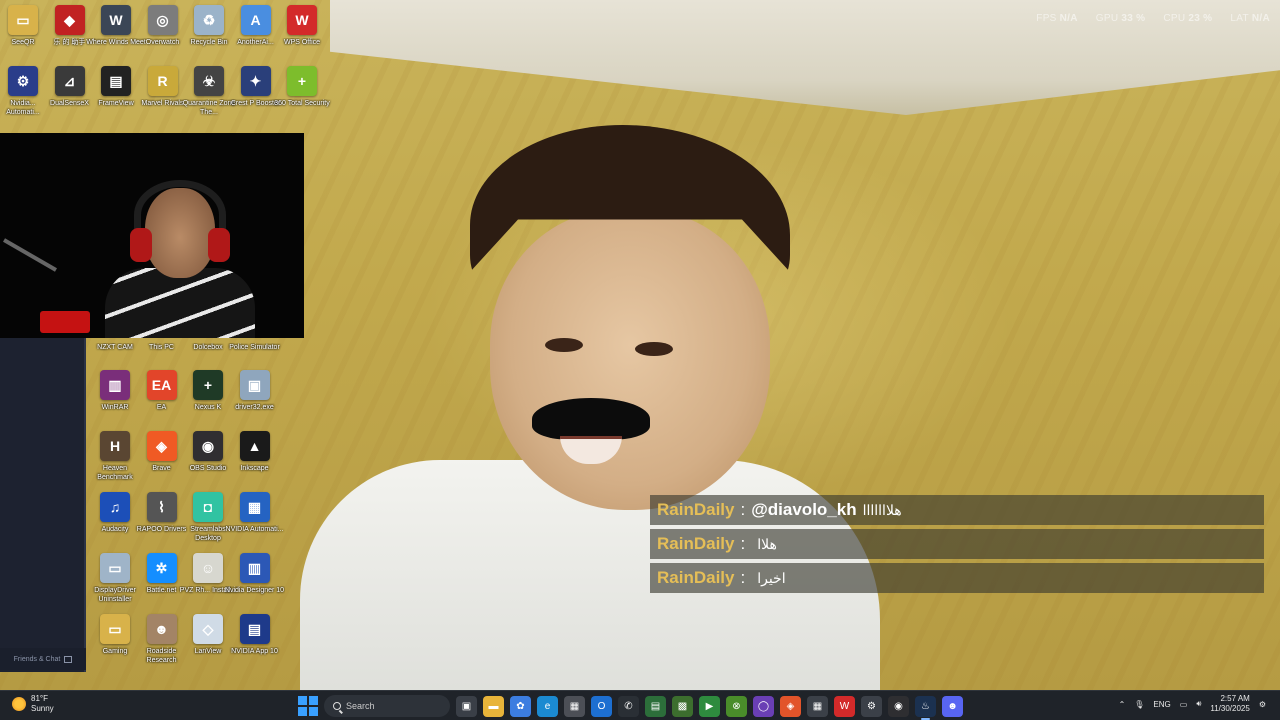  I want to click on desktop-icon-label: NVIDIA App 10, so click(254, 651).